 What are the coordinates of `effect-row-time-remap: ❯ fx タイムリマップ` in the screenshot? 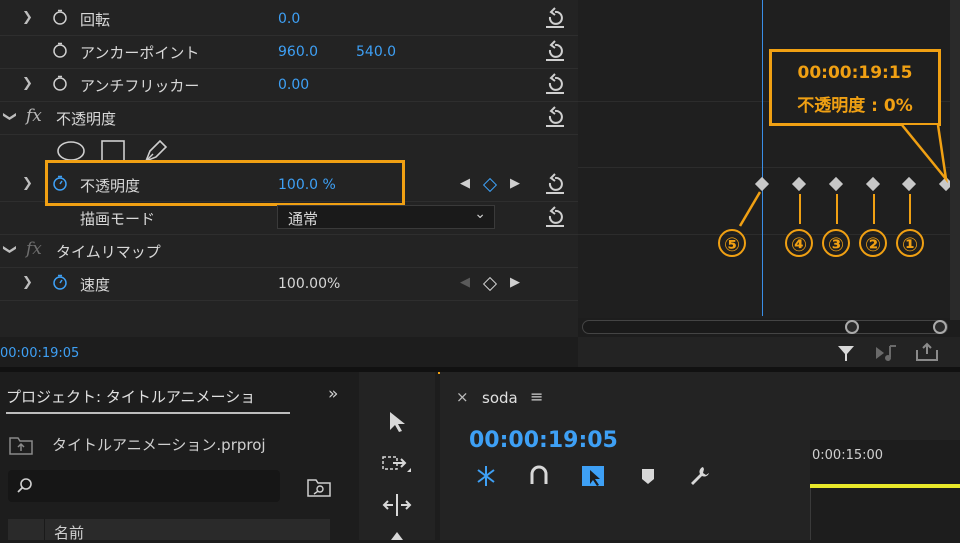 It's located at (289, 251).